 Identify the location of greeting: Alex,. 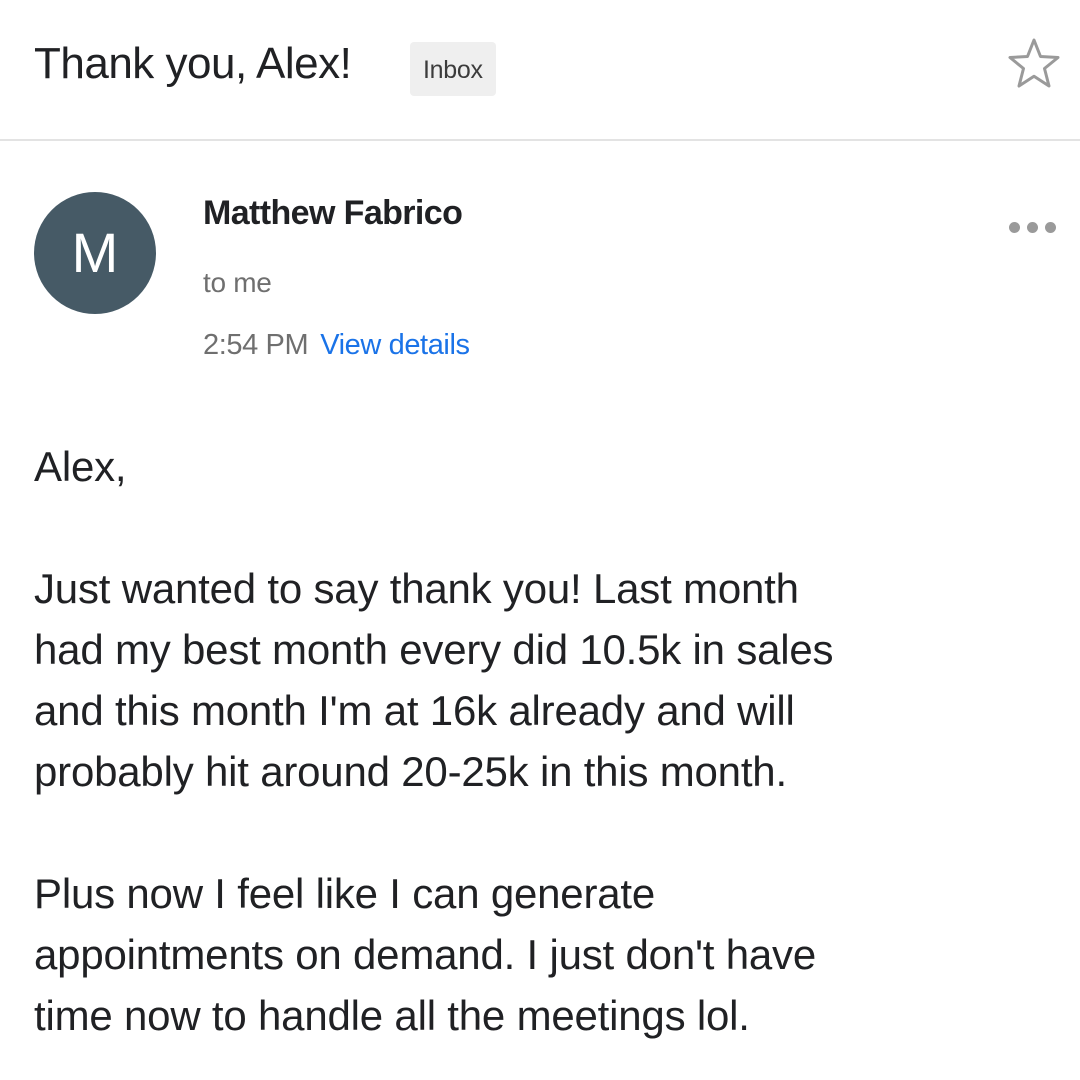
(80, 466).